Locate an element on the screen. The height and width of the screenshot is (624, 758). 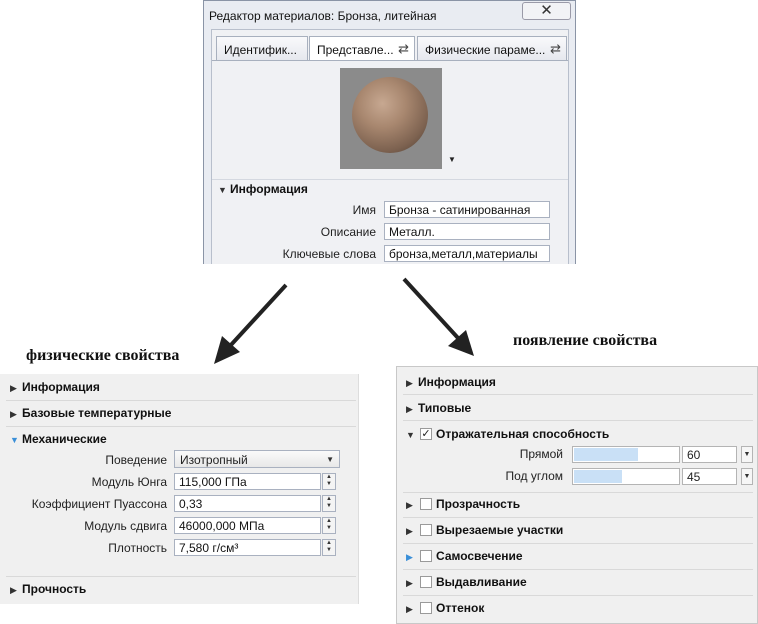
density-label: Плотность is located at coordinates (137, 548).